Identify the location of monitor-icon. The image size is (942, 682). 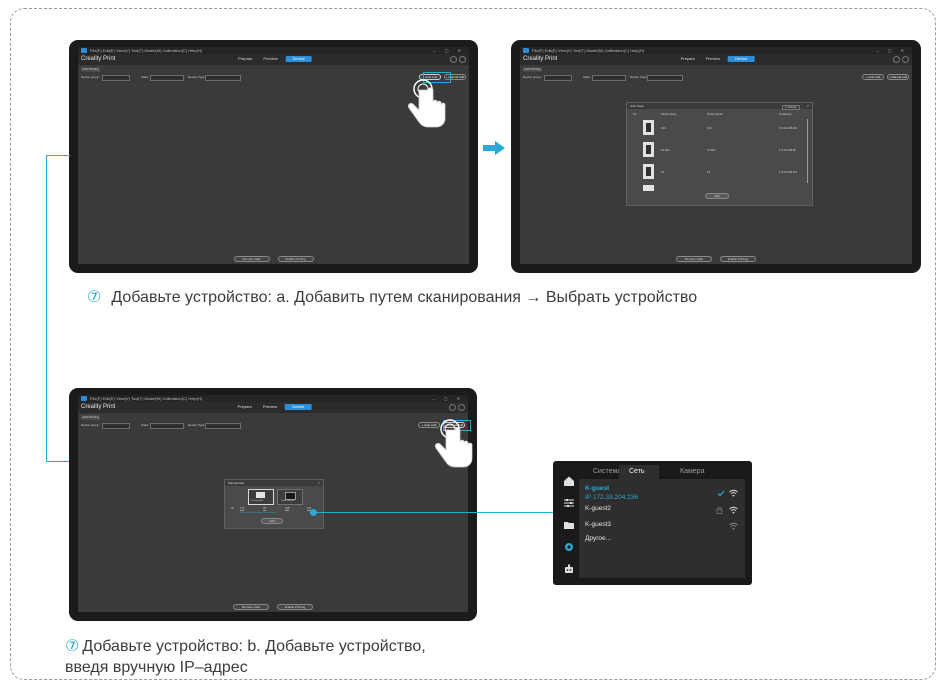
(260, 495).